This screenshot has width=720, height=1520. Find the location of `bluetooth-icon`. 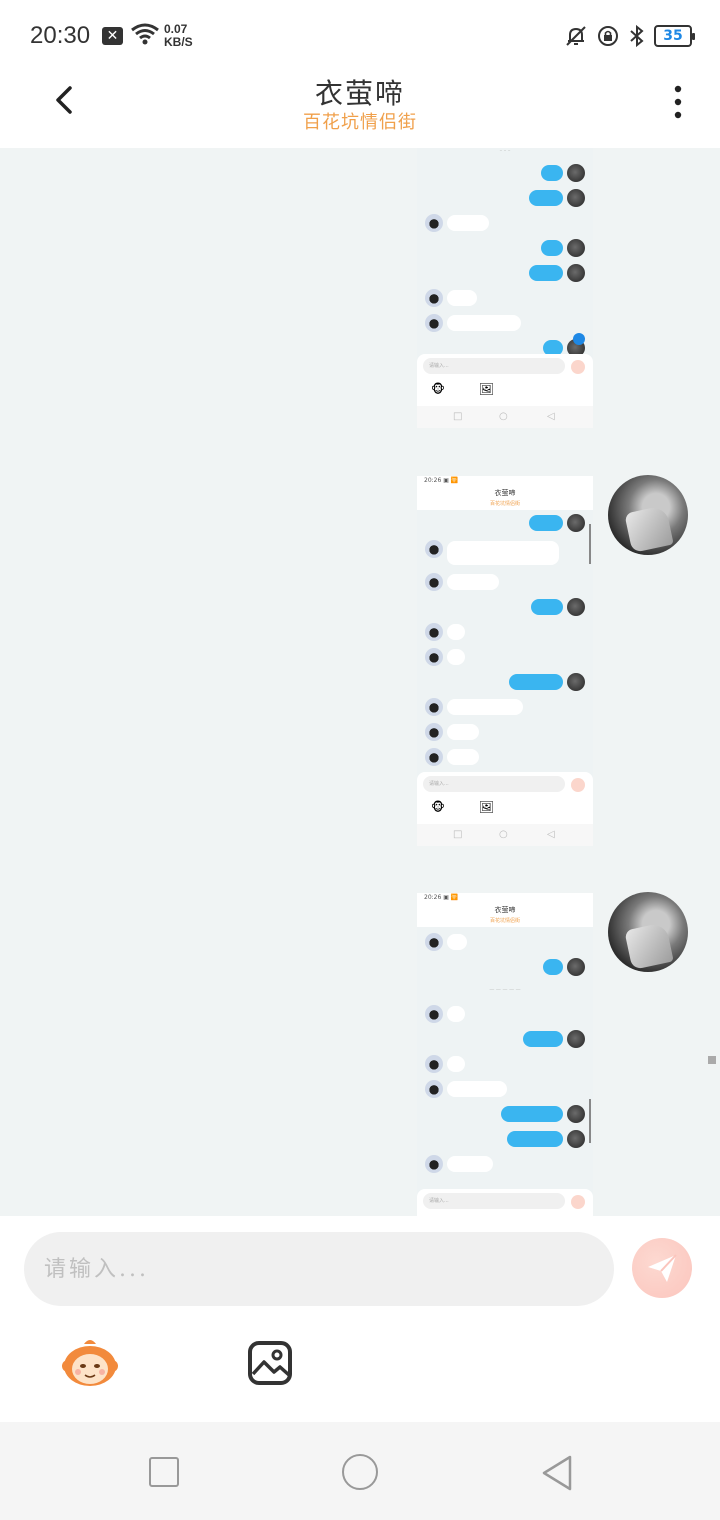

bluetooth-icon is located at coordinates (637, 36).